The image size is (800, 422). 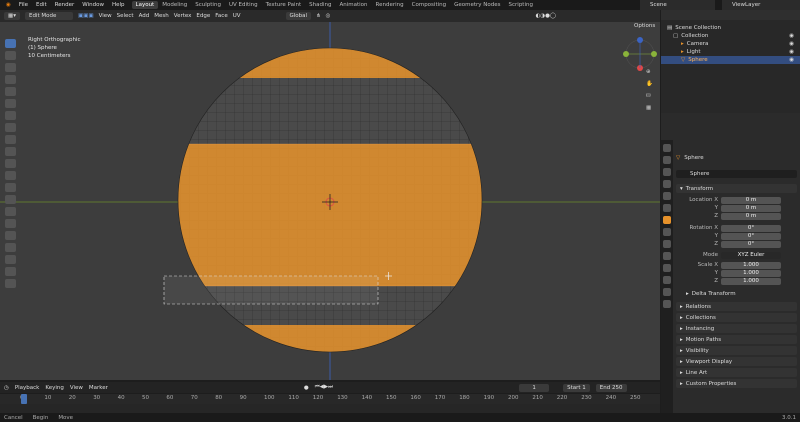 I want to click on menu-edit: Edit, so click(x=41, y=5).